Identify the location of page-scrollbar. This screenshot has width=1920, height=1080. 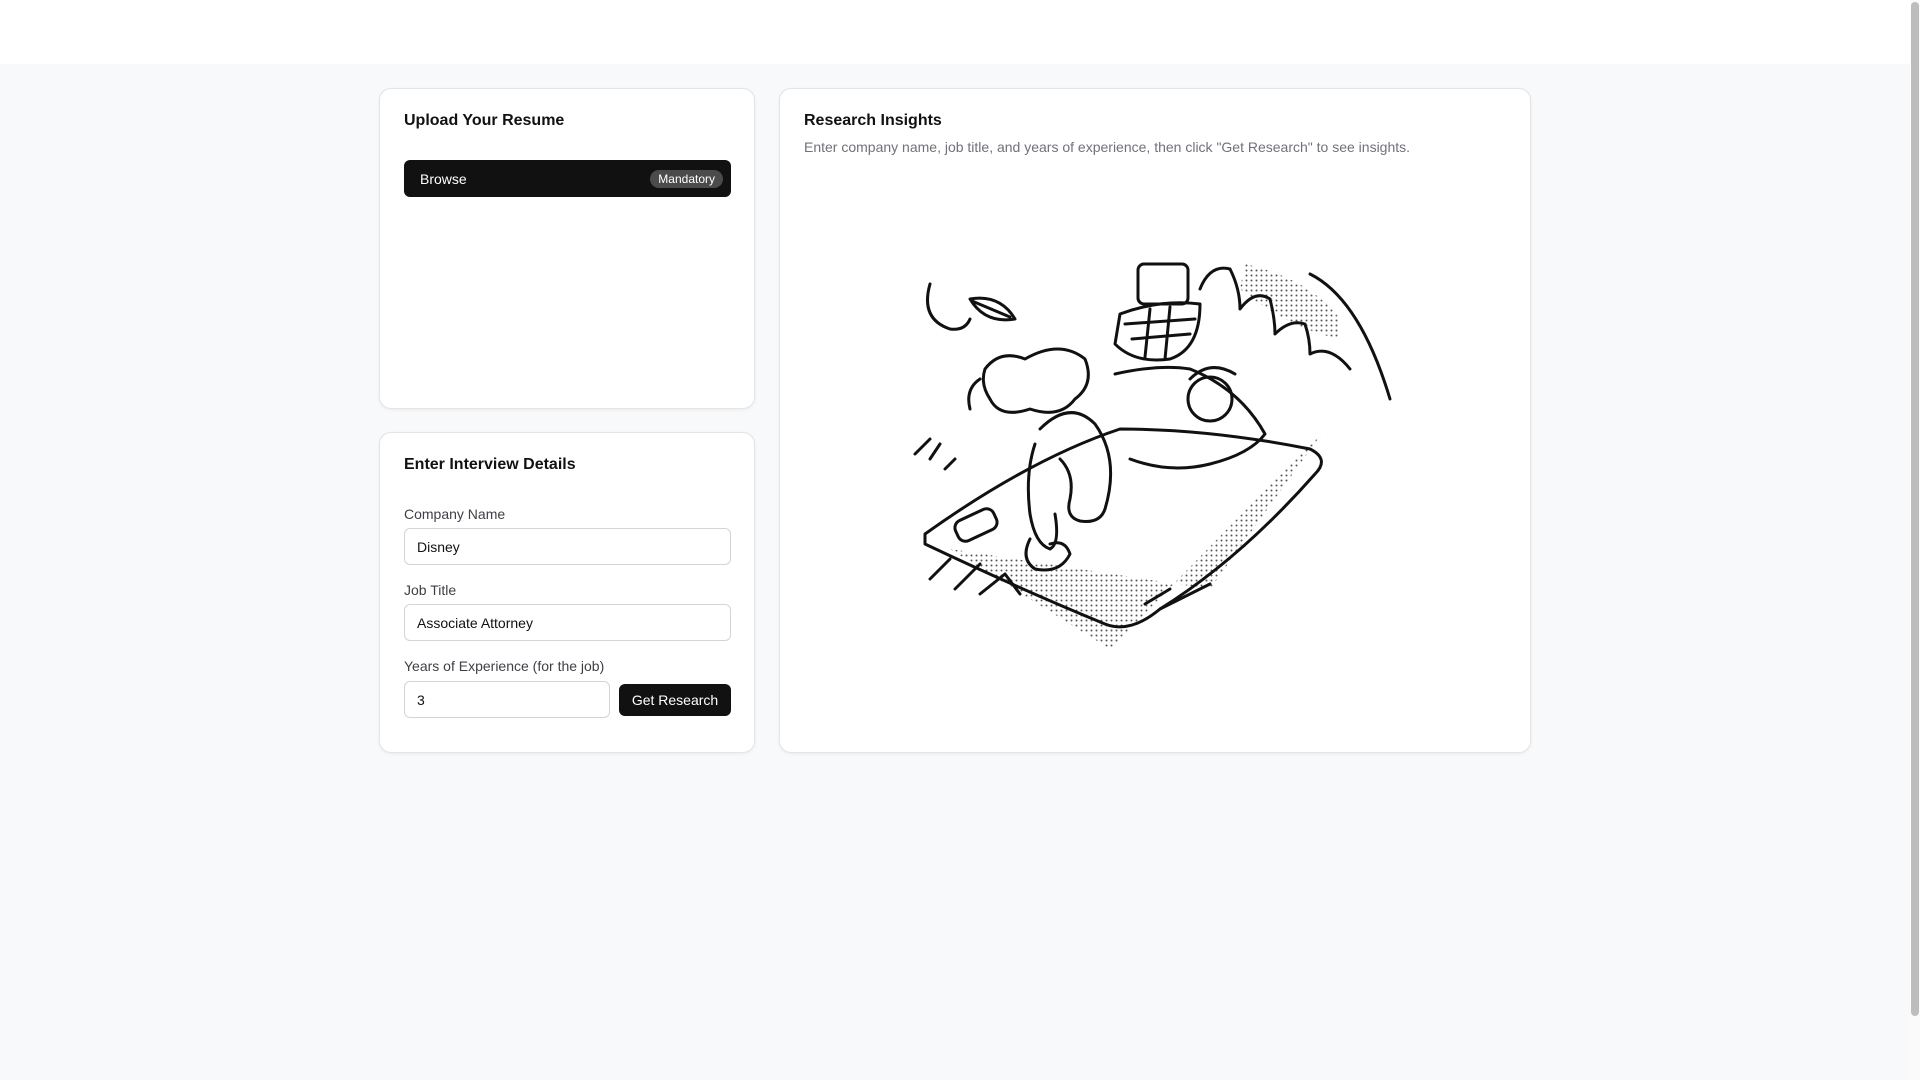
(1915, 540).